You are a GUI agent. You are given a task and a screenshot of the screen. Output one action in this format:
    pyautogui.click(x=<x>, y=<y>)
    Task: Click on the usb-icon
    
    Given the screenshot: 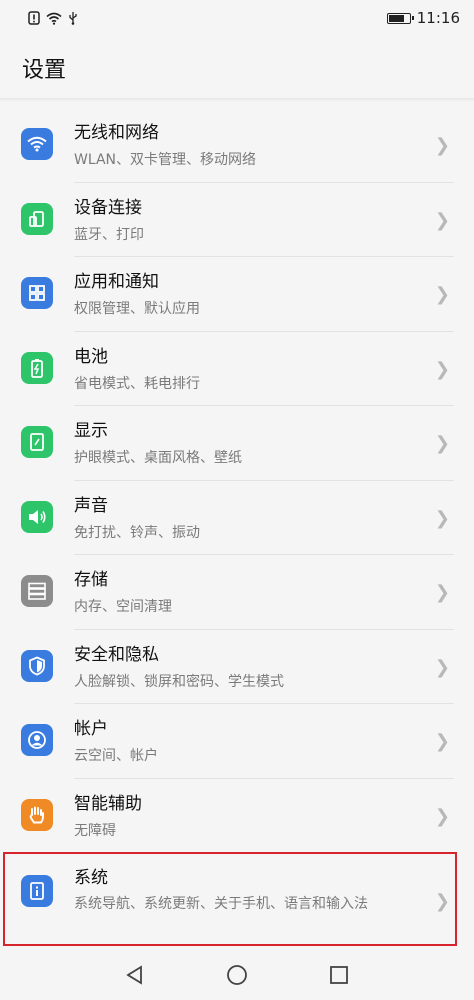 What is the action you would take?
    pyautogui.click(x=73, y=18)
    